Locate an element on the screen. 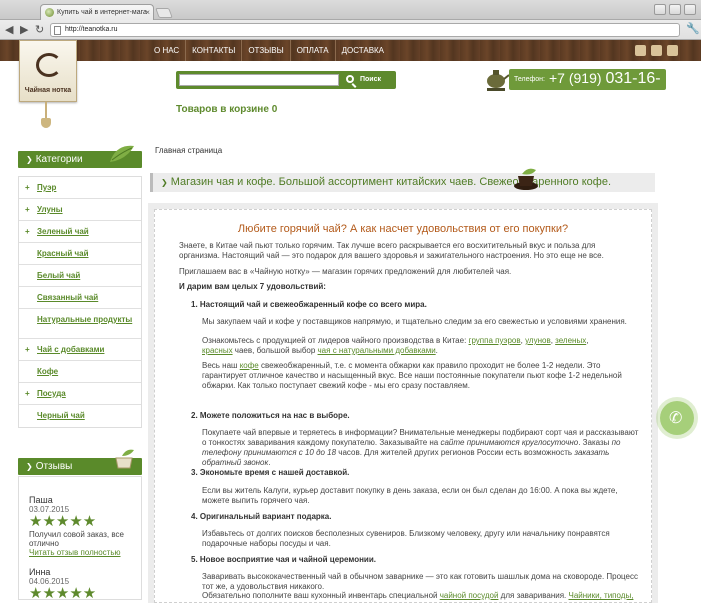 The image size is (701, 603). category-label: Чай с добавками is located at coordinates (71, 349).